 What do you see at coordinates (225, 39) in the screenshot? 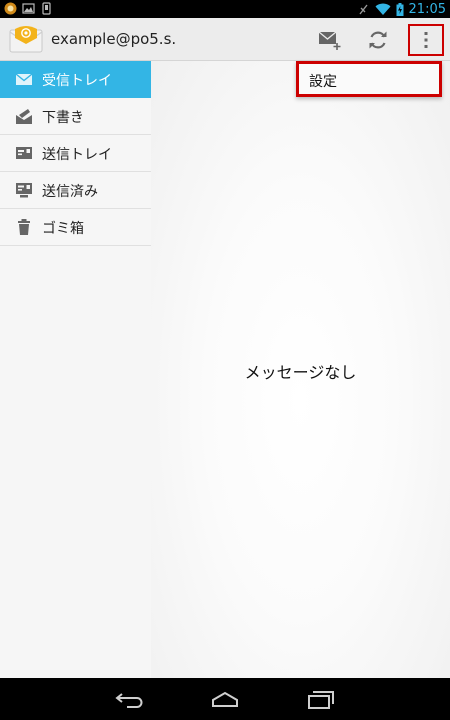
I see `action-bar: example@po5.s.` at bounding box center [225, 39].